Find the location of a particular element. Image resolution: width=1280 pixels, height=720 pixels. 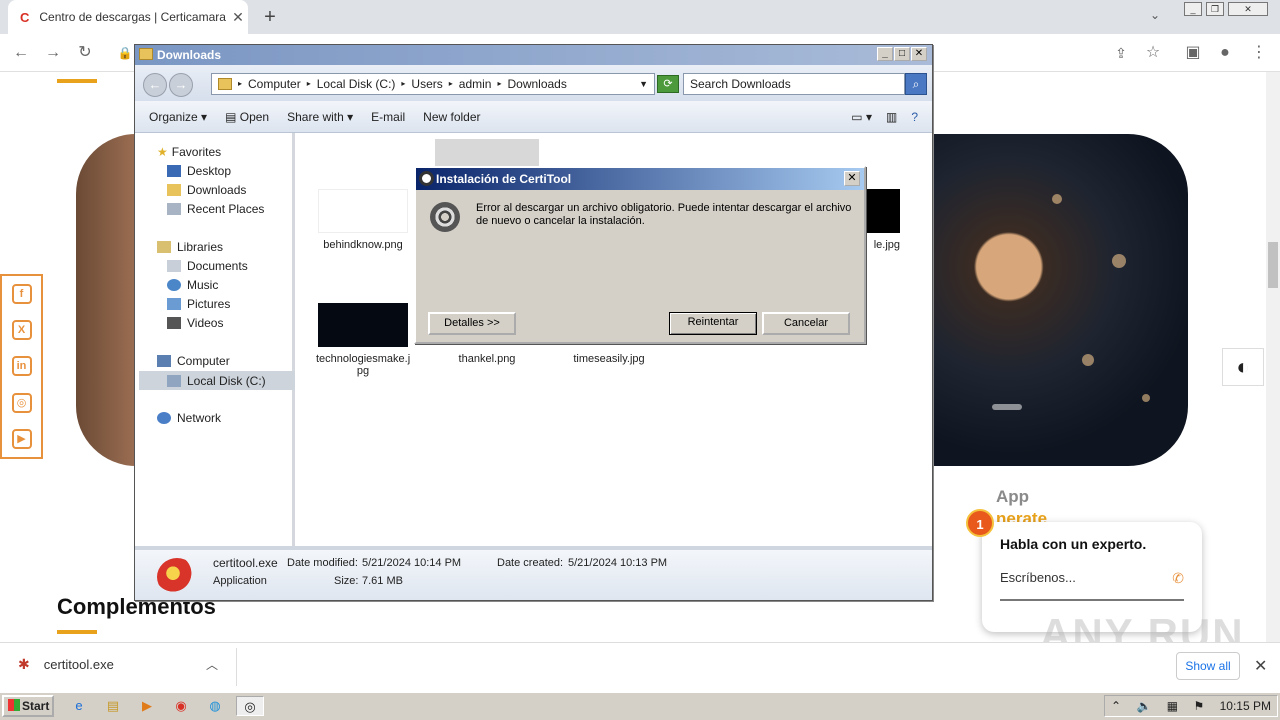

status-size: 7.61 MB is located at coordinates (382, 581).